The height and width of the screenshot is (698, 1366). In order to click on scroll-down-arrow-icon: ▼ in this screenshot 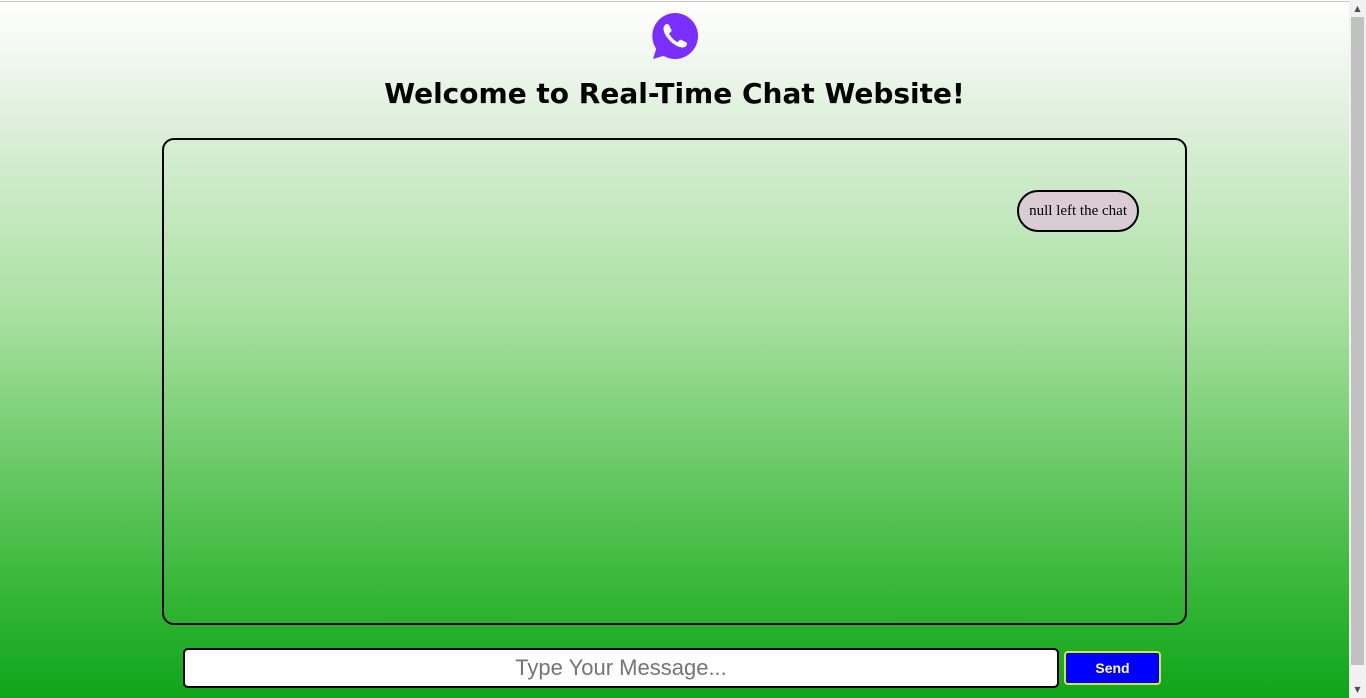, I will do `click(1357, 689)`.